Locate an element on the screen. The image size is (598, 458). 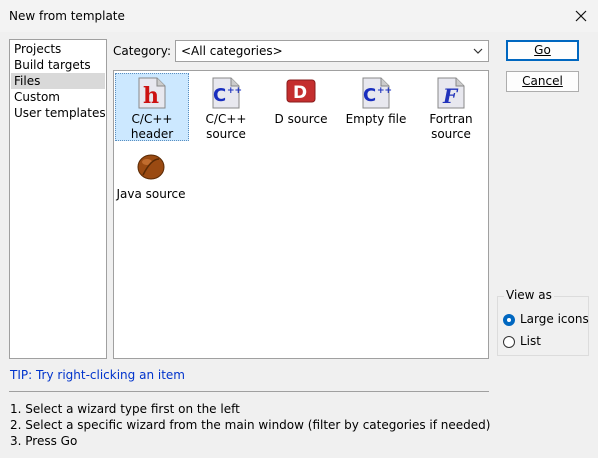
template-label: Empty file is located at coordinates (376, 119).